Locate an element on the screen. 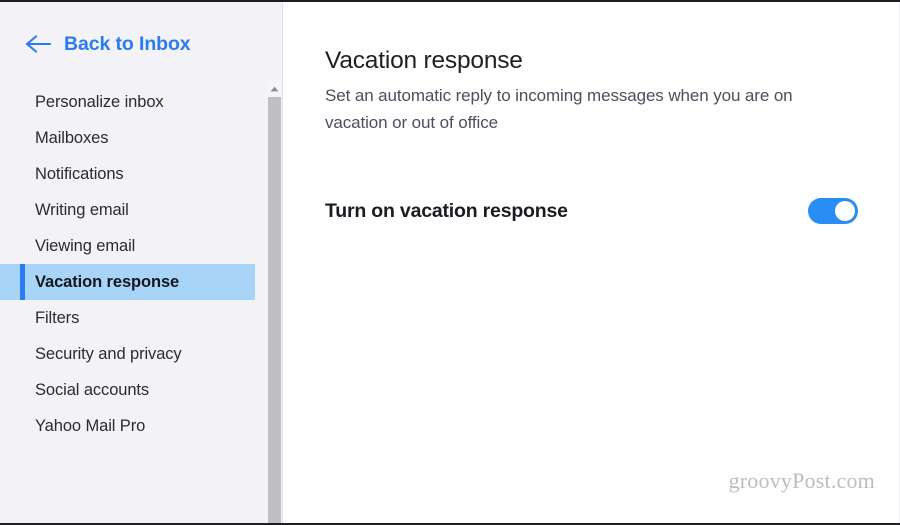 Image resolution: width=900 pixels, height=525 pixels. vacation-response-setting-row: Turn on vacation response is located at coordinates (591, 211).